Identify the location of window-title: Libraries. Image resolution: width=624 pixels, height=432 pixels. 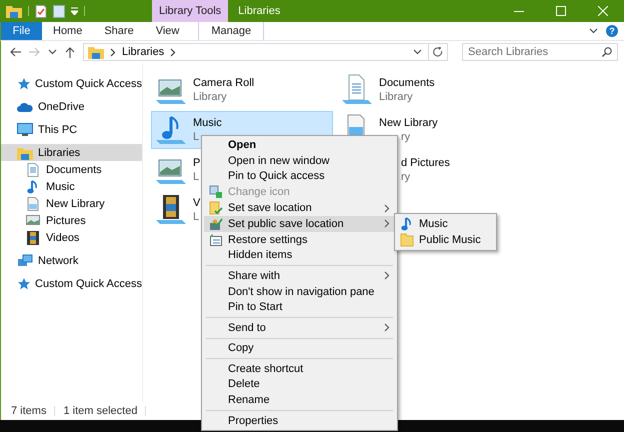
(259, 11).